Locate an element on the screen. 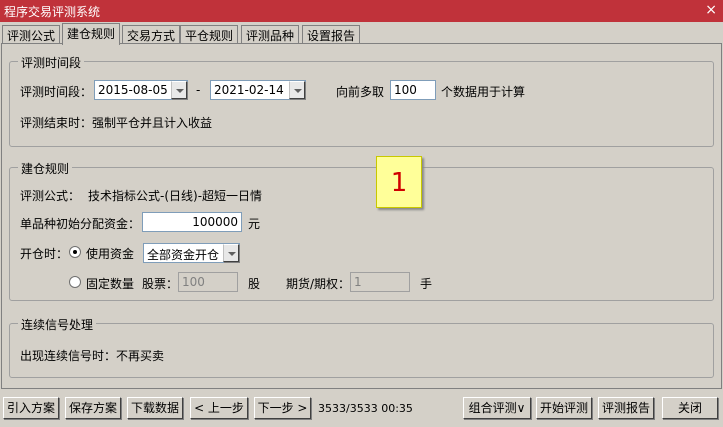 The image size is (723, 427). tab-symbols: 评测品种 is located at coordinates (270, 34).